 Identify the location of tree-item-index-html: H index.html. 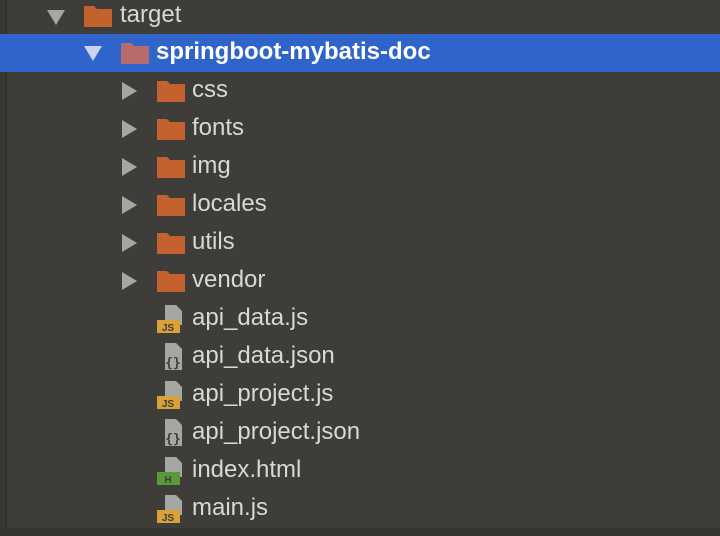
(360, 471).